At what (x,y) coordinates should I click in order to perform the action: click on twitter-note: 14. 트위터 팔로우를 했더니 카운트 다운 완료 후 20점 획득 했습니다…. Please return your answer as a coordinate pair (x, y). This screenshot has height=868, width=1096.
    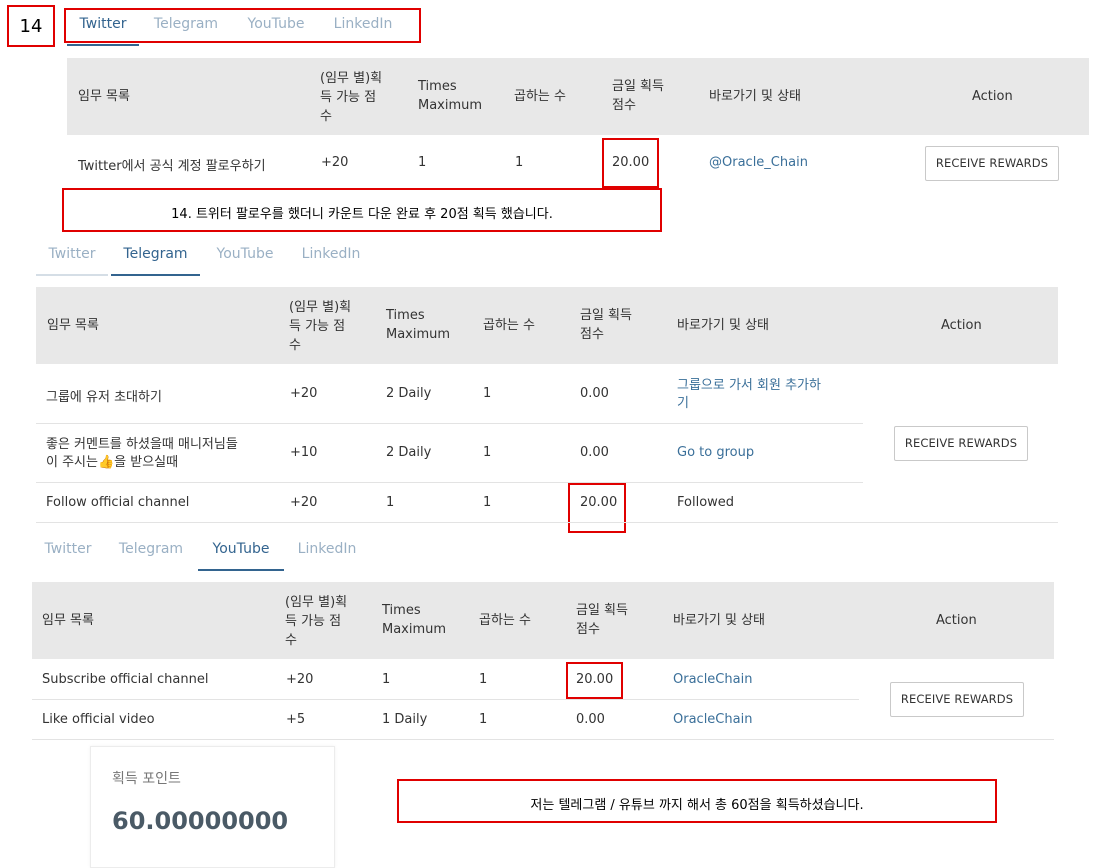
    Looking at the image, I should click on (362, 214).